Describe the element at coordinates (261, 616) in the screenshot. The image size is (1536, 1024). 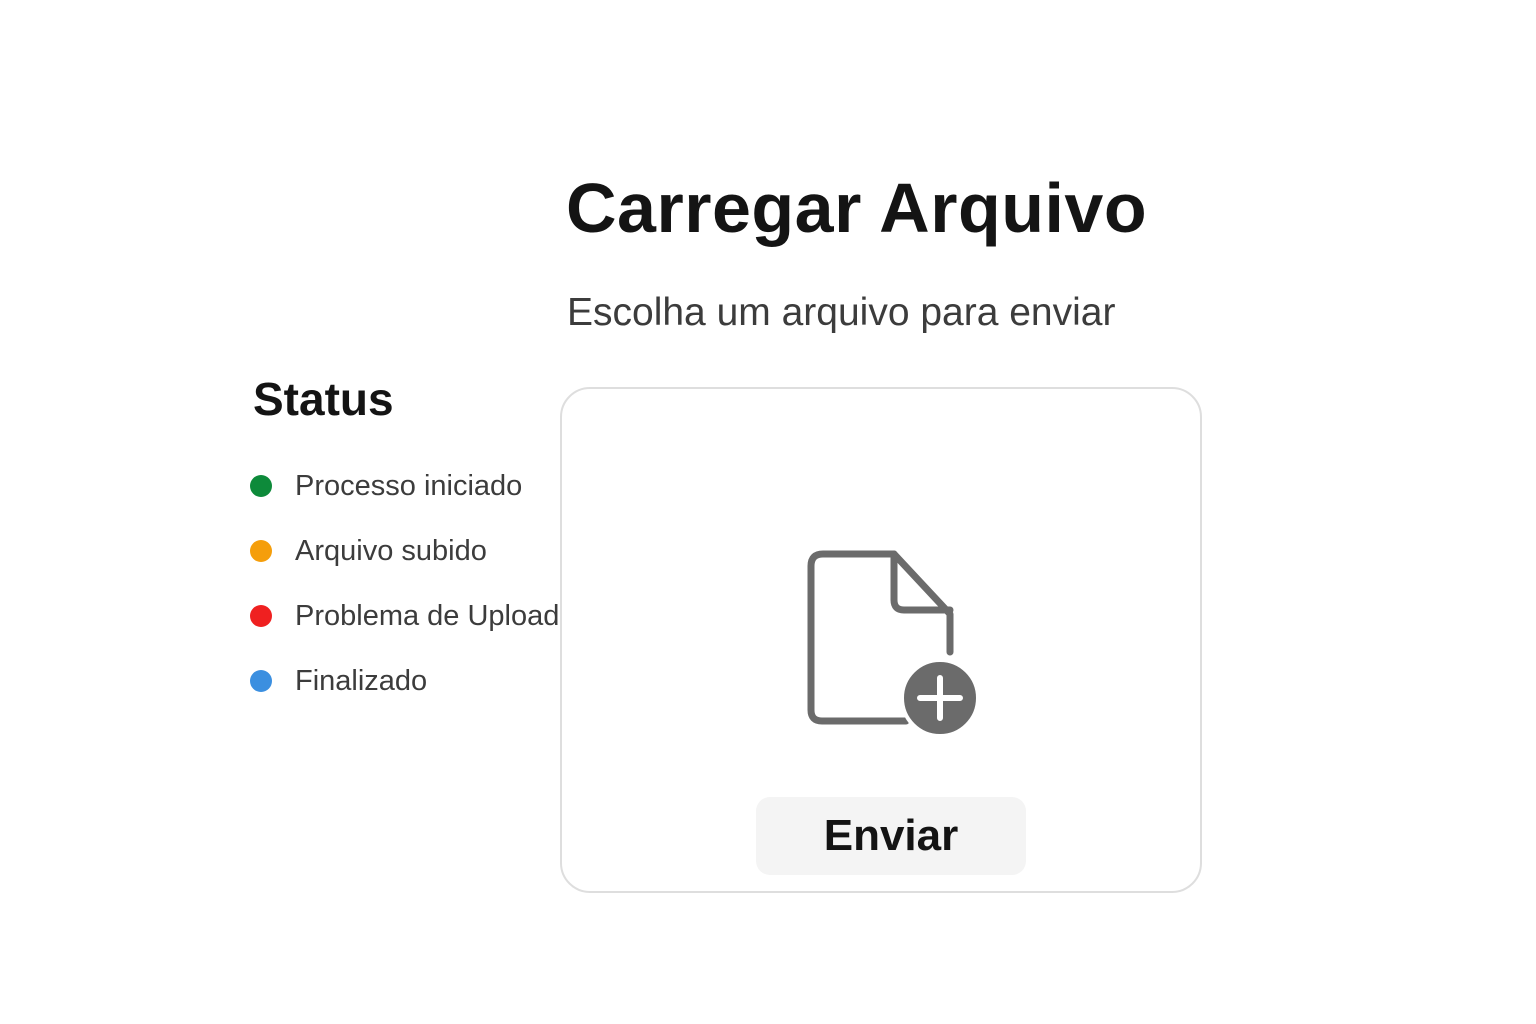
I see `status-dot-red` at that location.